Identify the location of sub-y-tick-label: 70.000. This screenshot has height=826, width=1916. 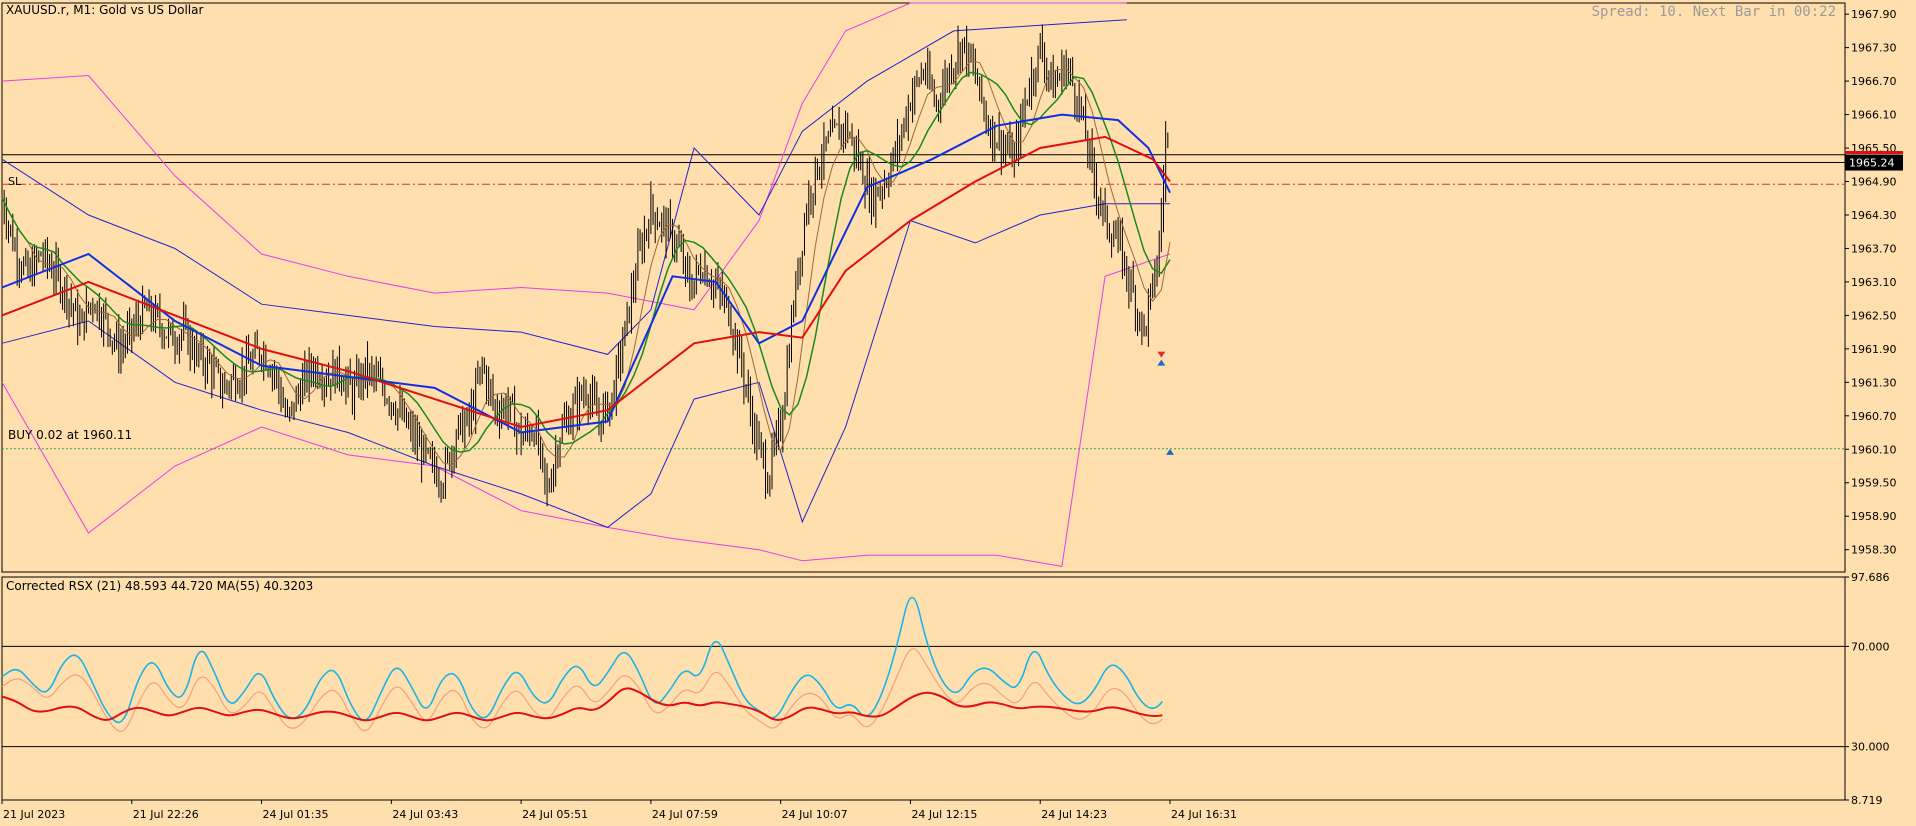
(1870, 646).